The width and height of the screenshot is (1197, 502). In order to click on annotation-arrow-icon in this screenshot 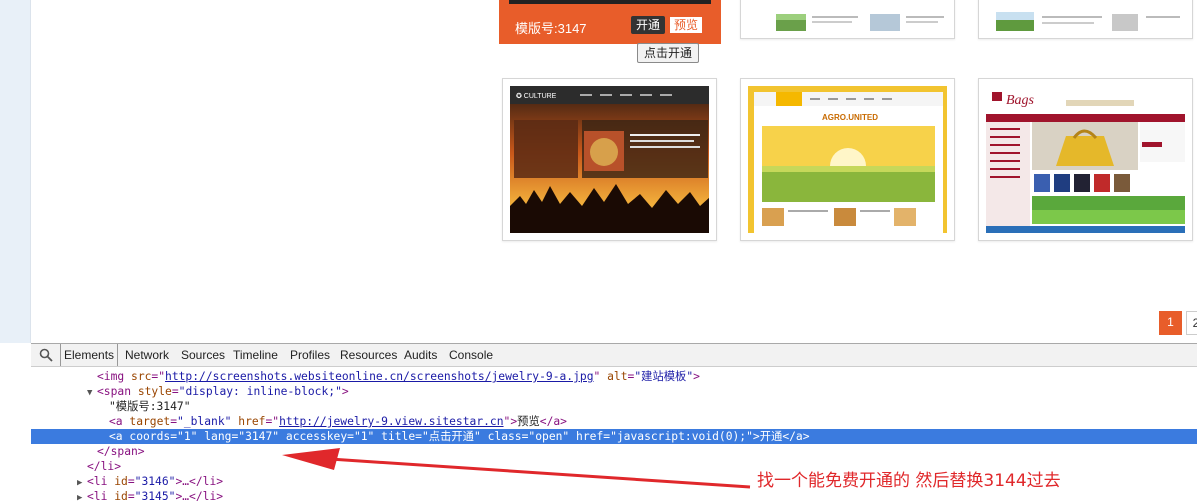, I will do `click(516, 468)`.